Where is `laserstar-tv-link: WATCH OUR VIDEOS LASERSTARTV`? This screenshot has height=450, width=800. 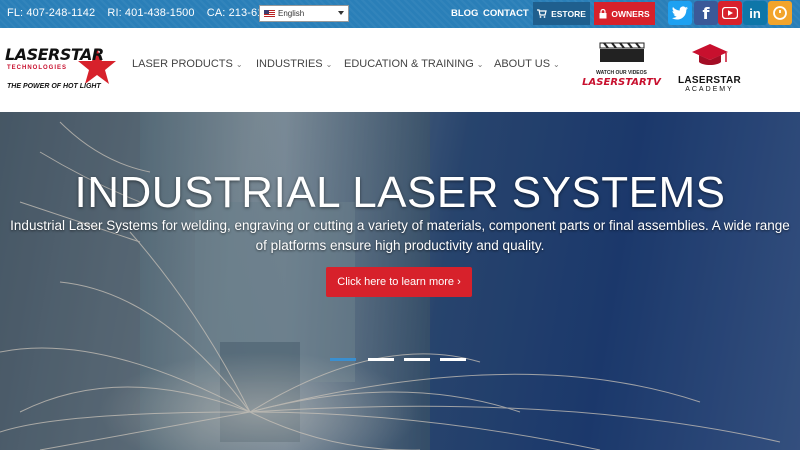
laserstar-tv-link: WATCH OUR VIDEOS LASERSTARTV is located at coordinates (621, 71).